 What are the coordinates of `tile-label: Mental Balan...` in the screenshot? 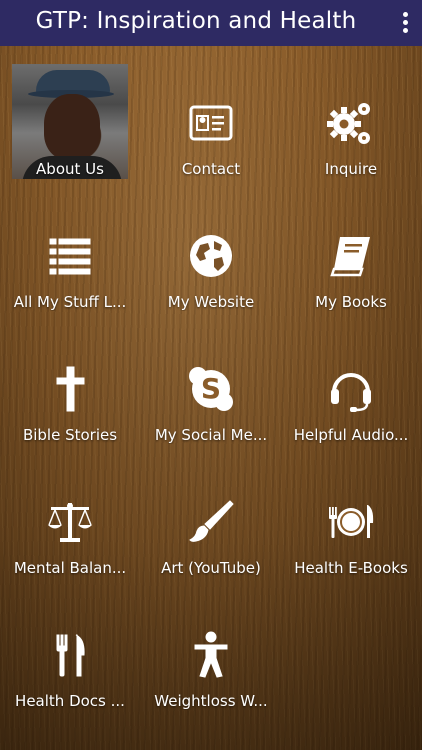 It's located at (70, 568).